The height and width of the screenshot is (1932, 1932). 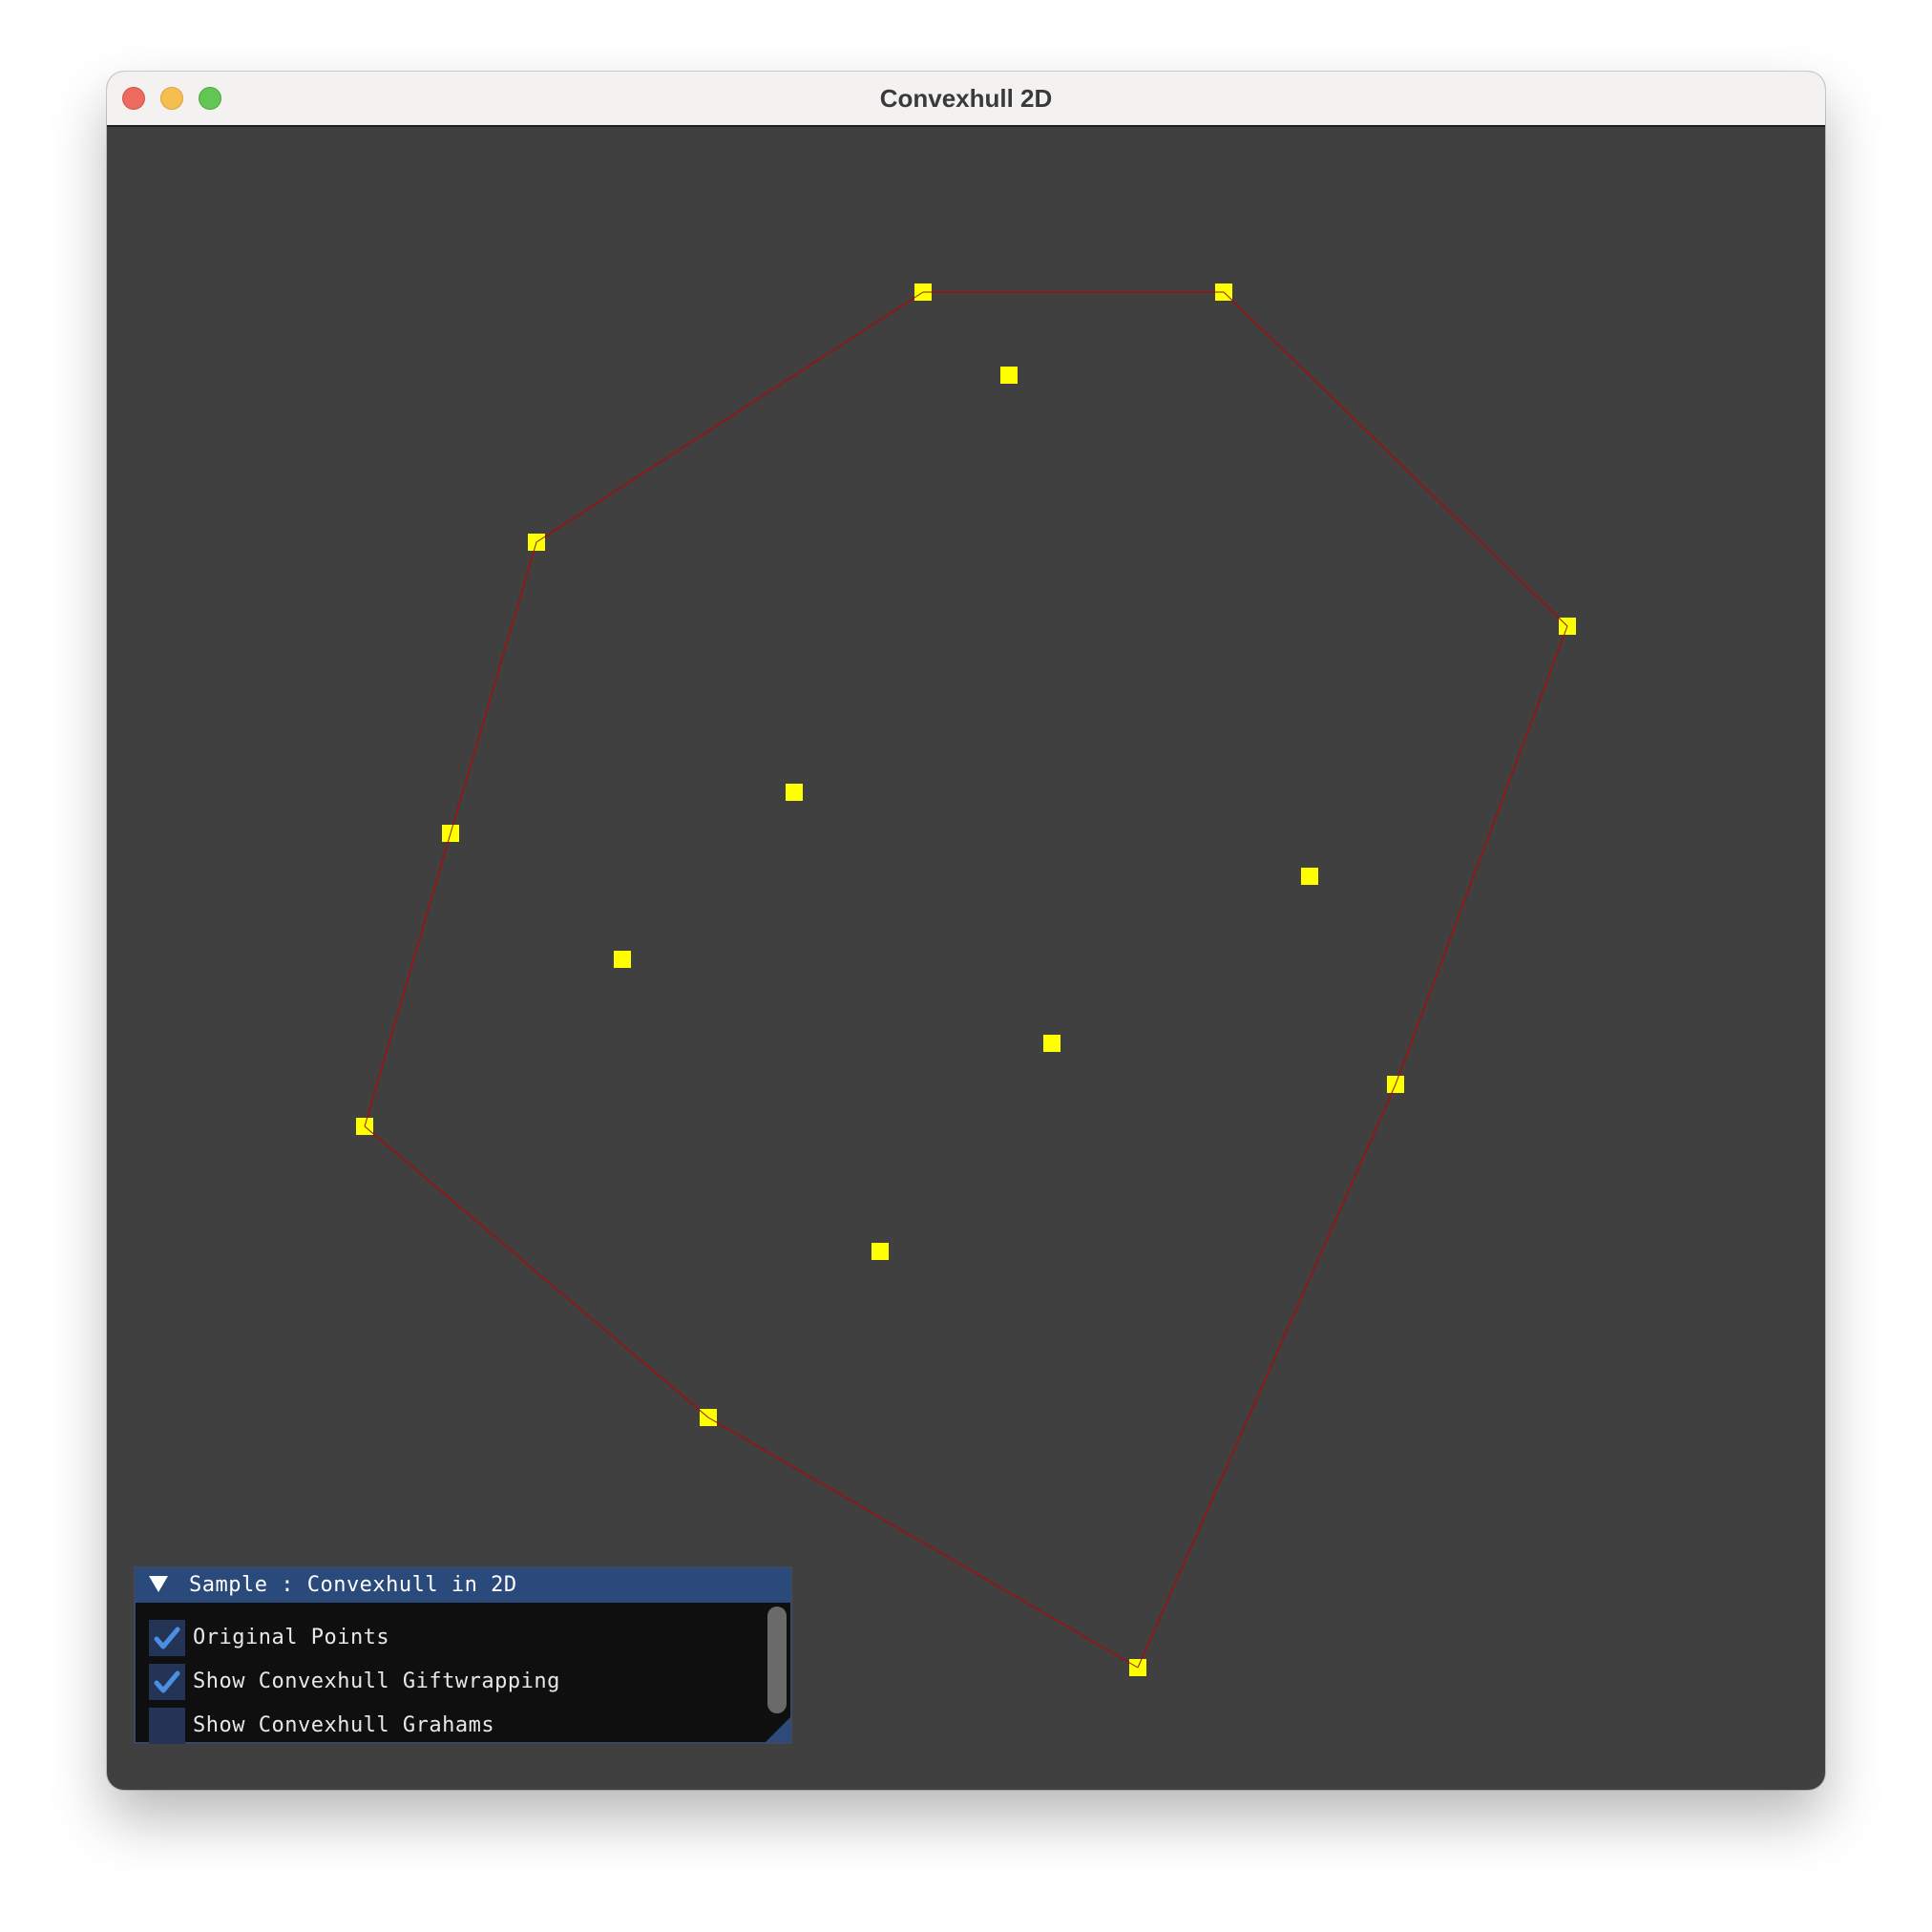 What do you see at coordinates (344, 1725) in the screenshot?
I see `show-grahams-label: Show Convexhull Grahams` at bounding box center [344, 1725].